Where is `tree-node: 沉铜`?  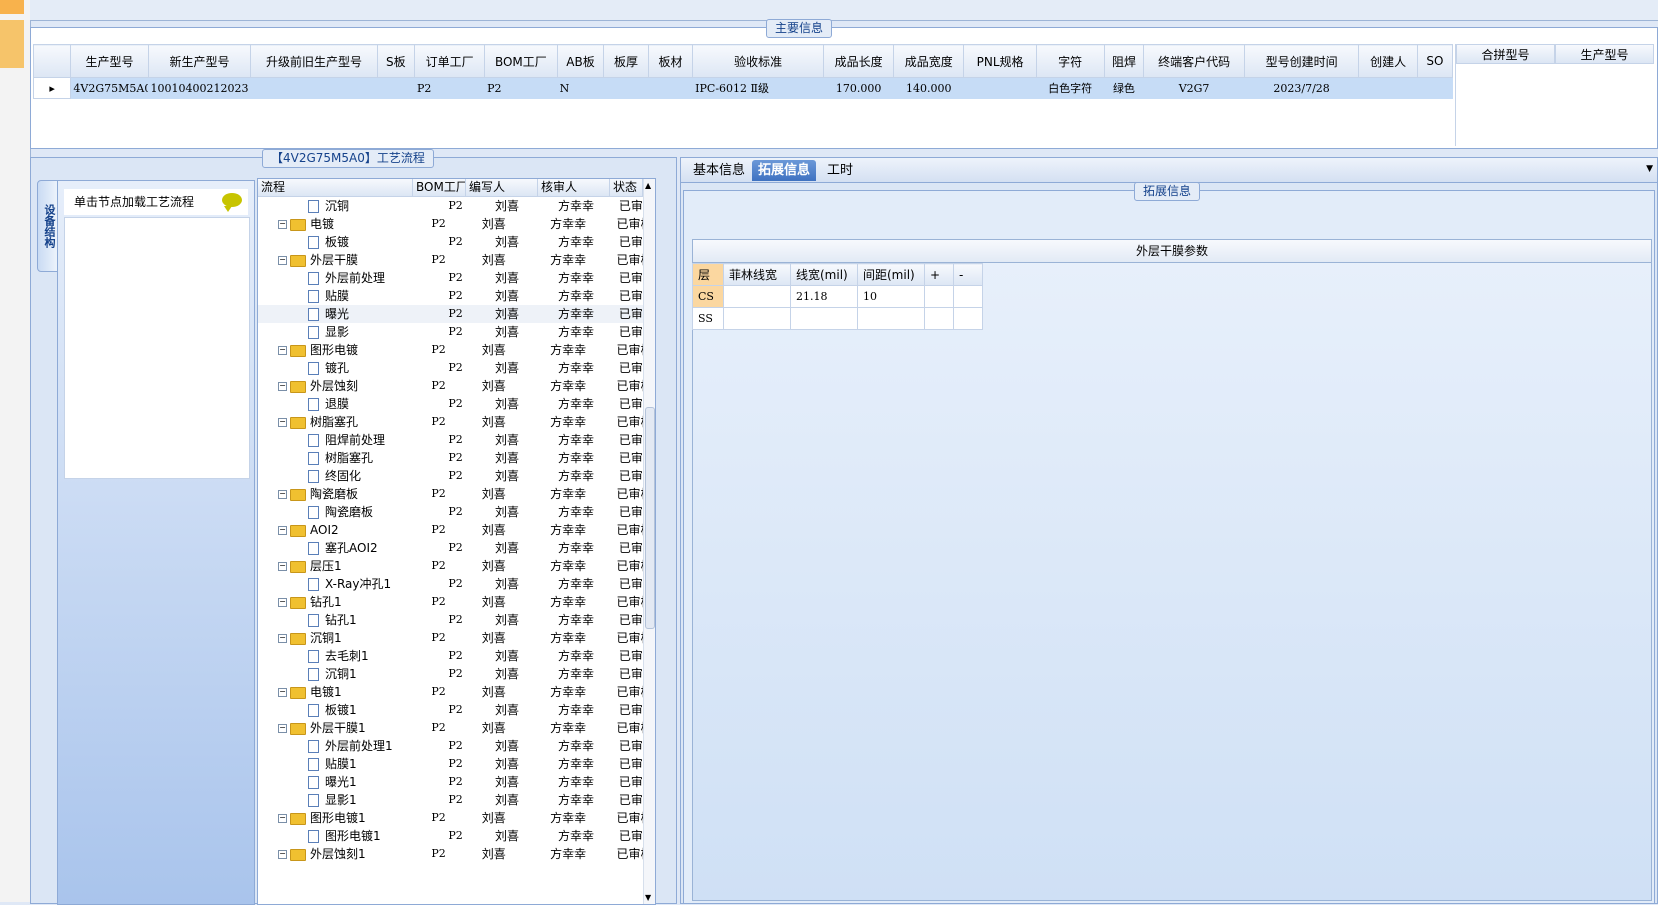
tree-node: 沉铜 is located at coordinates (349, 206).